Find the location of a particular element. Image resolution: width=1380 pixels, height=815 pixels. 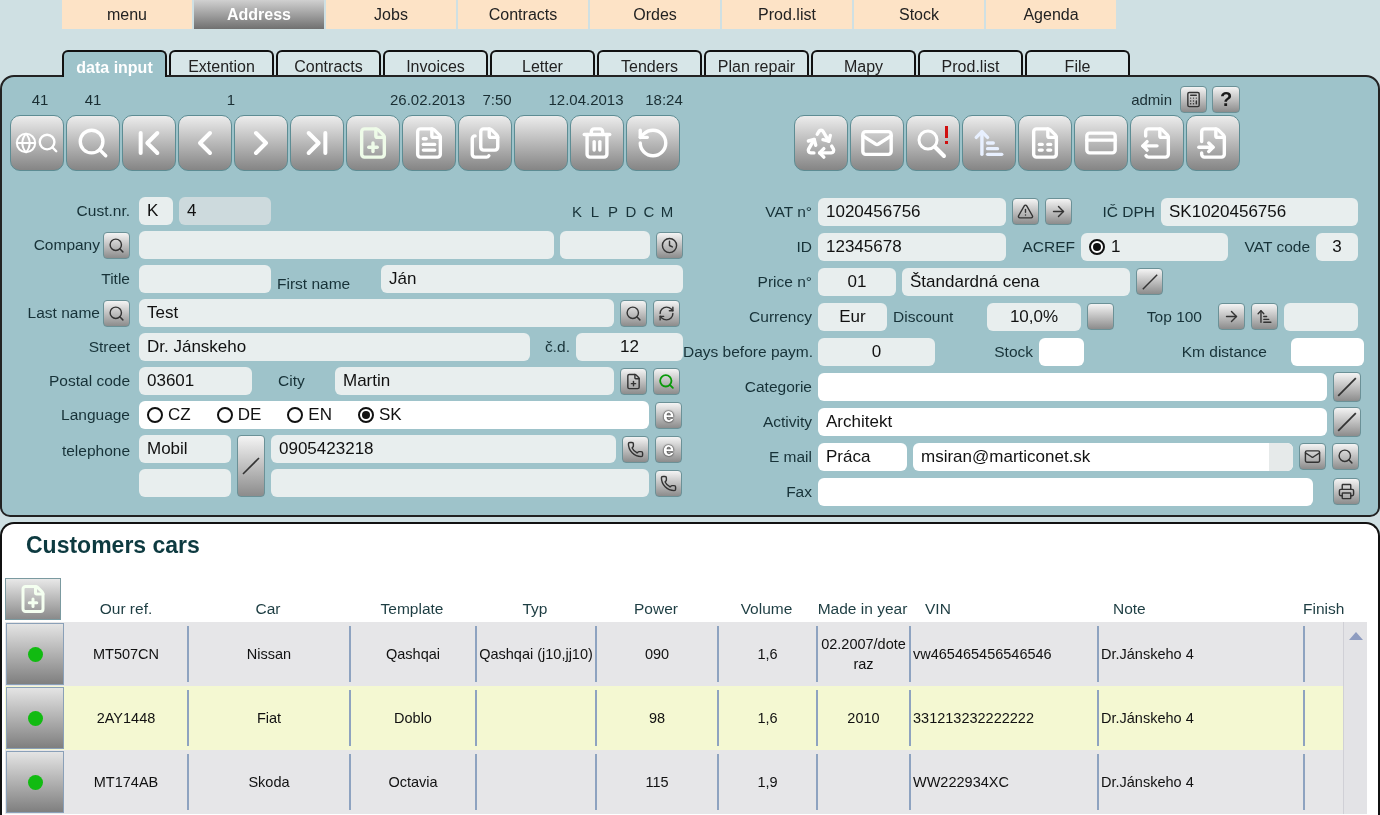

phone-type-field: Mobil is located at coordinates (185, 449).